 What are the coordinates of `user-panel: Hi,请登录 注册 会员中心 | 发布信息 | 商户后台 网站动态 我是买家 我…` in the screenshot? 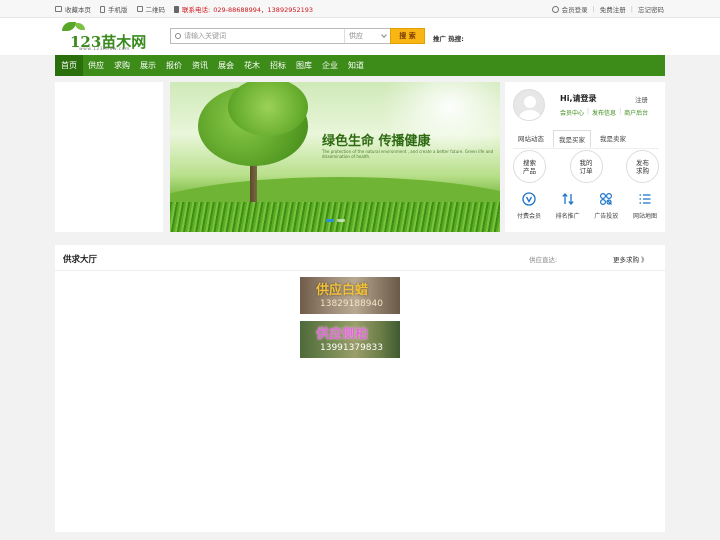 It's located at (585, 157).